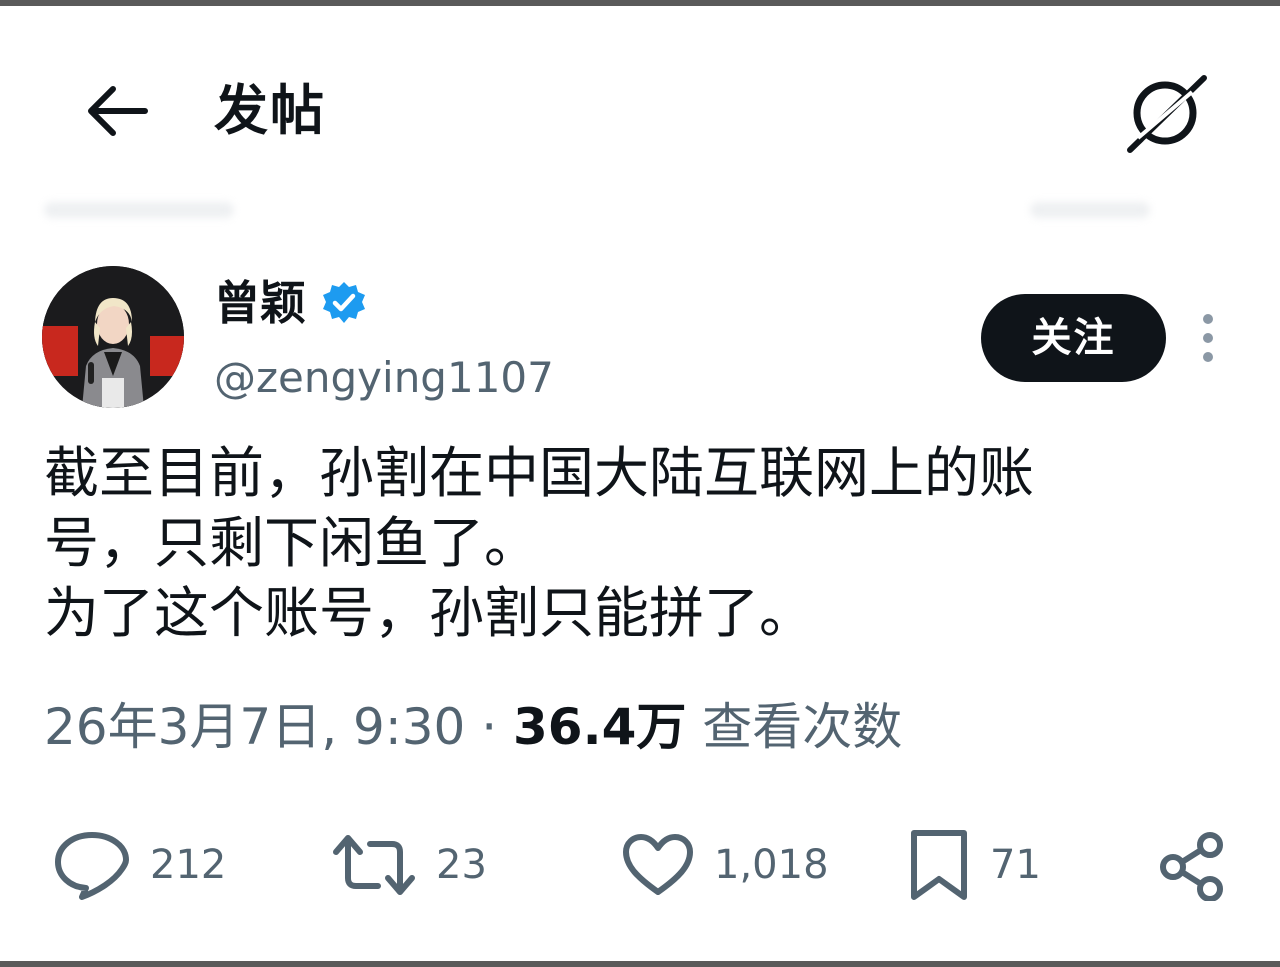 This screenshot has width=1280, height=967. I want to click on tweet-meta: 26年3月7日, 9:30 · 36.4万 查看次数, so click(473, 727).